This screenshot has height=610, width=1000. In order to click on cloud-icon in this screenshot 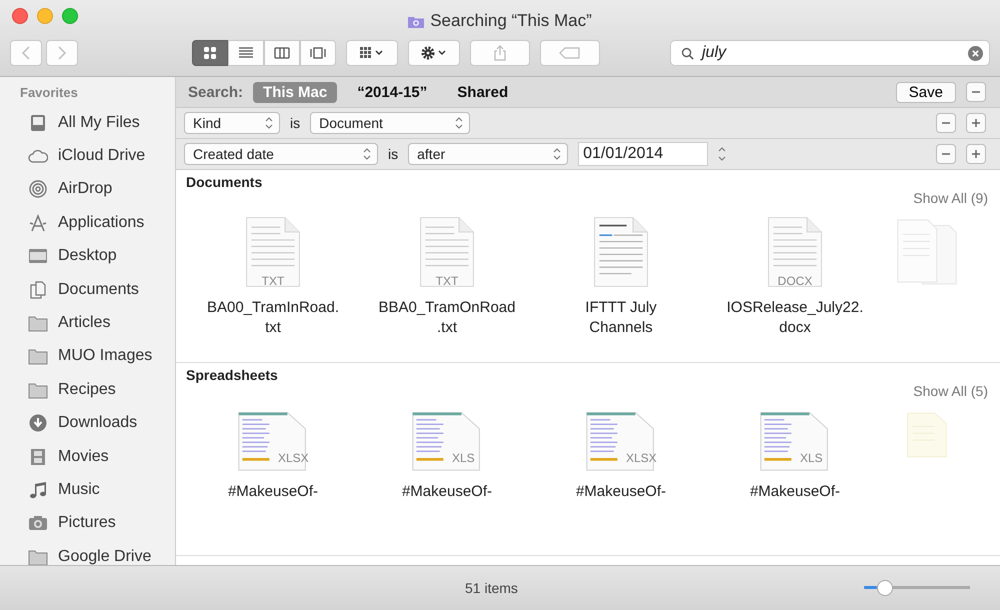, I will do `click(38, 156)`.